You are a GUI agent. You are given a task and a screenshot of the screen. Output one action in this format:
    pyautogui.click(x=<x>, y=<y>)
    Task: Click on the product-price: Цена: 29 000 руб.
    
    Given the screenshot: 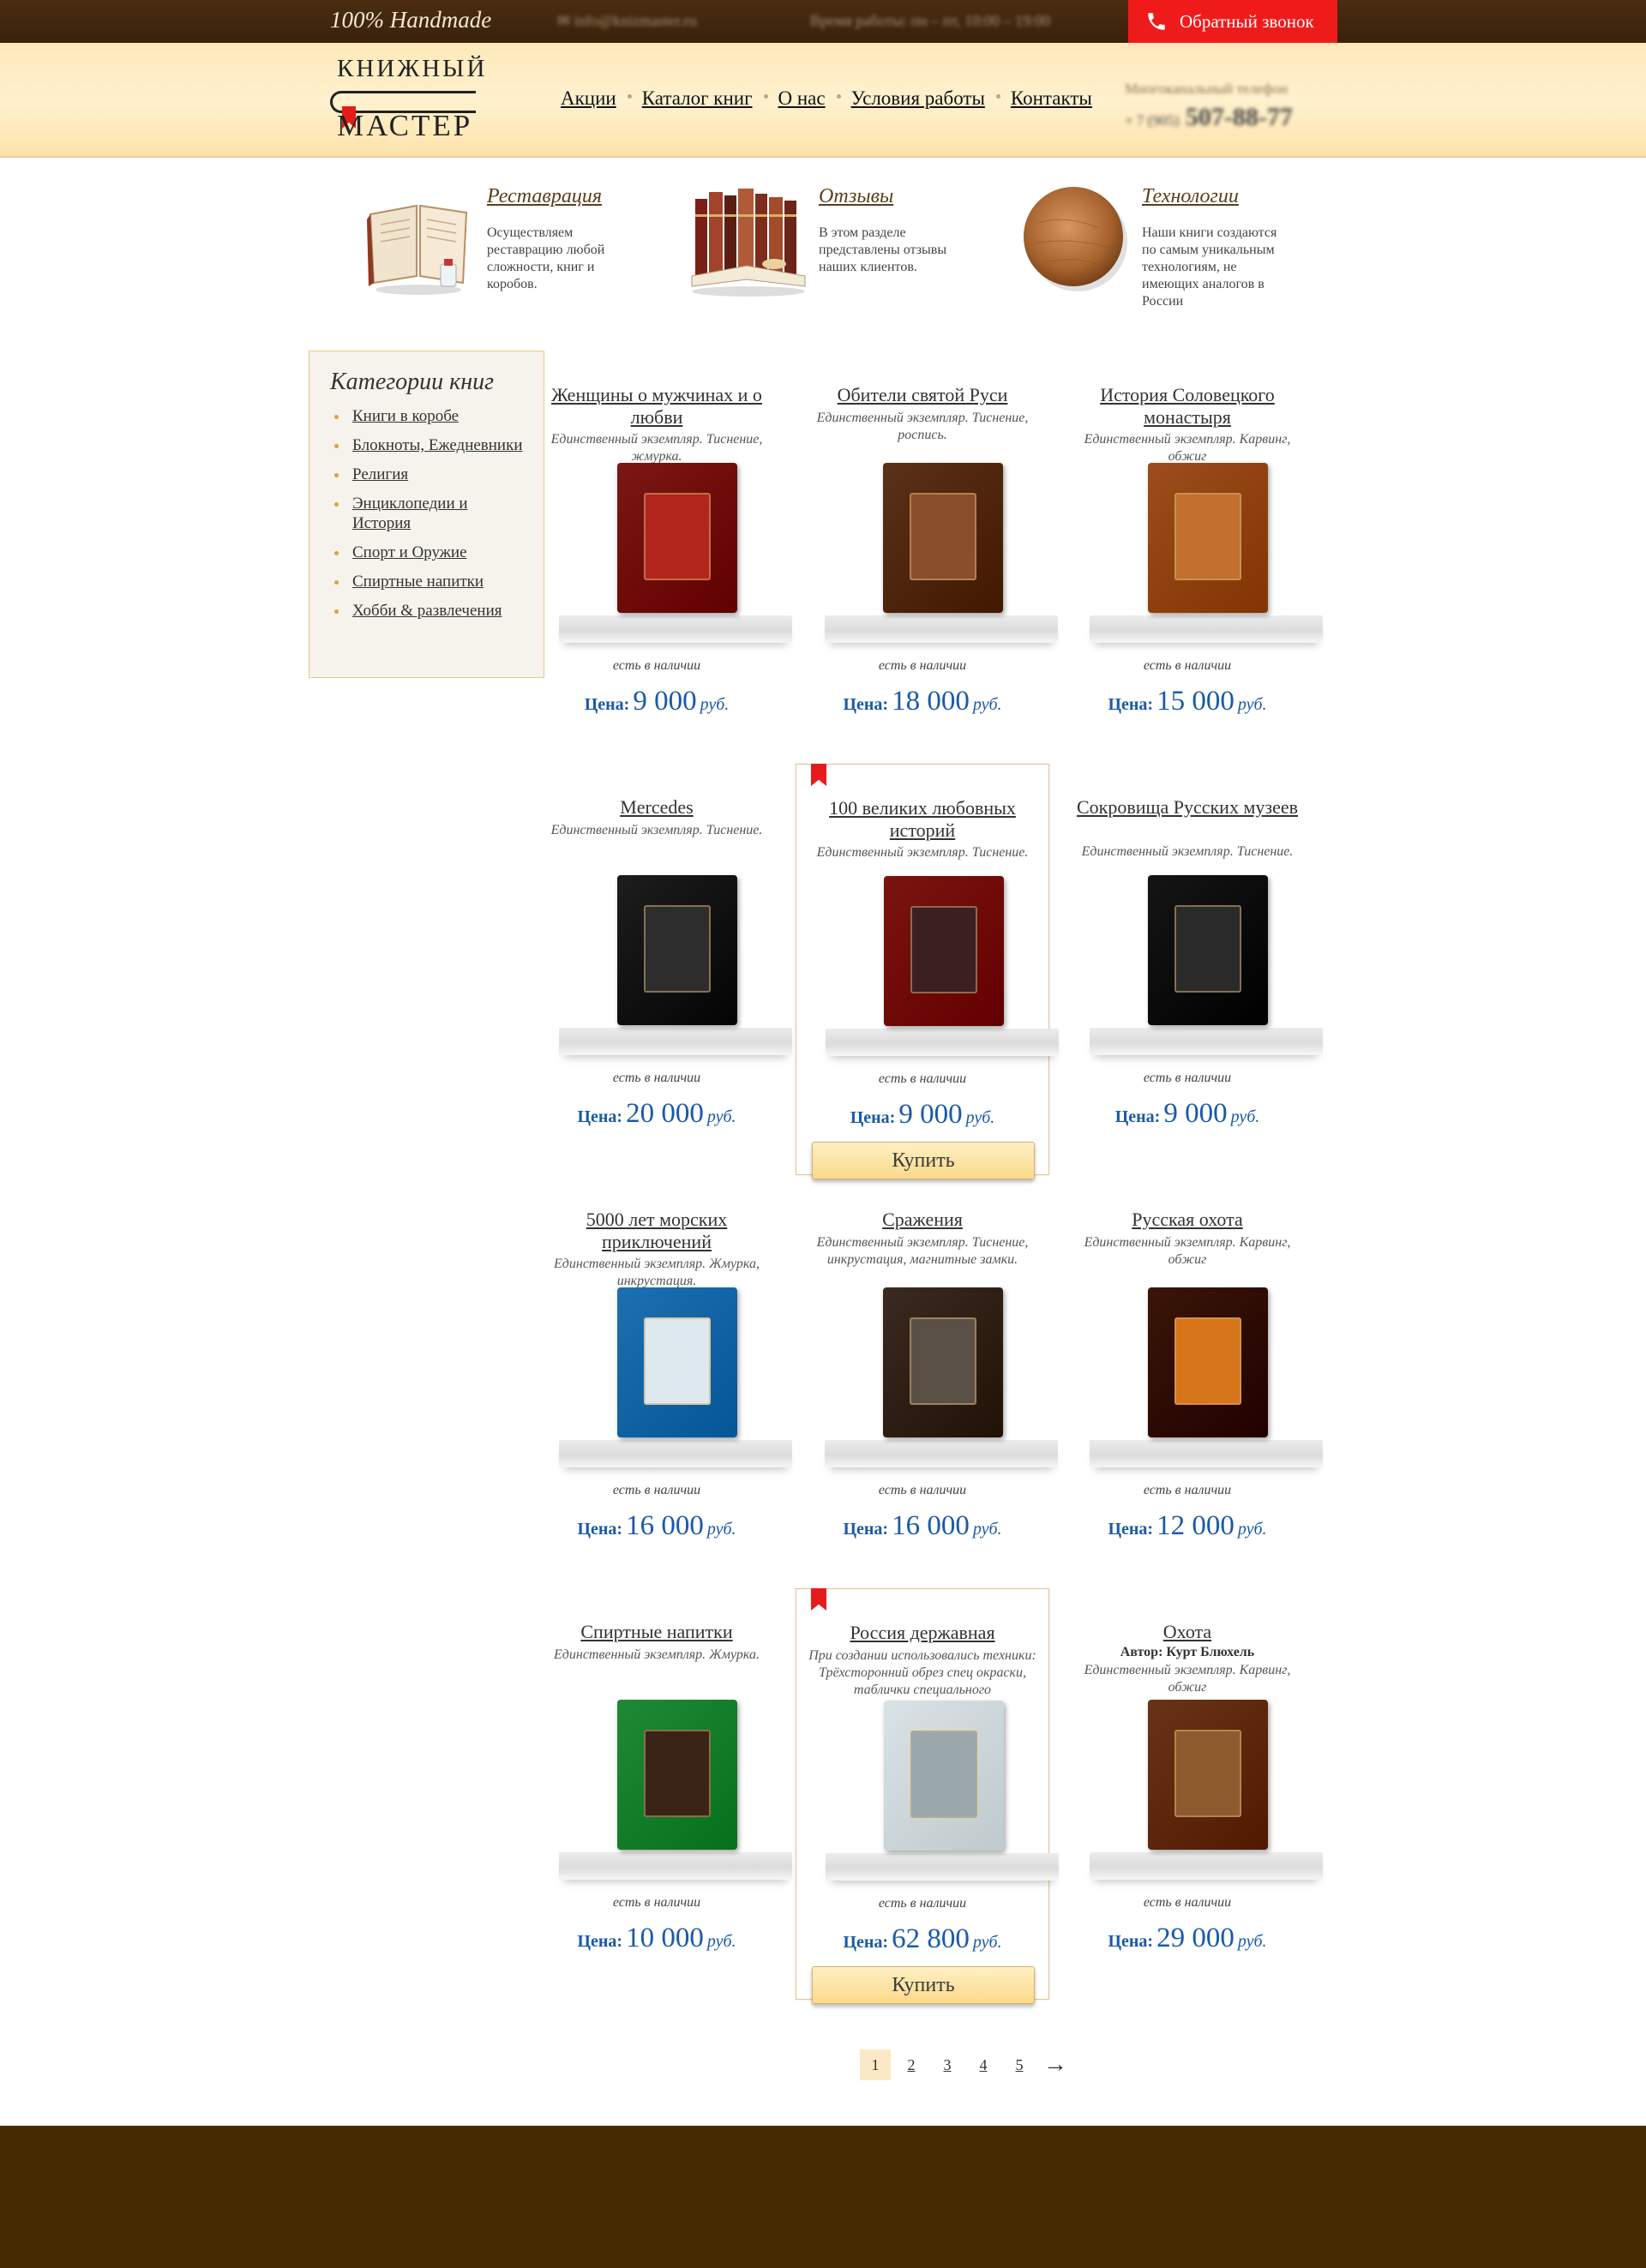 What is the action you would take?
    pyautogui.click(x=1187, y=1938)
    